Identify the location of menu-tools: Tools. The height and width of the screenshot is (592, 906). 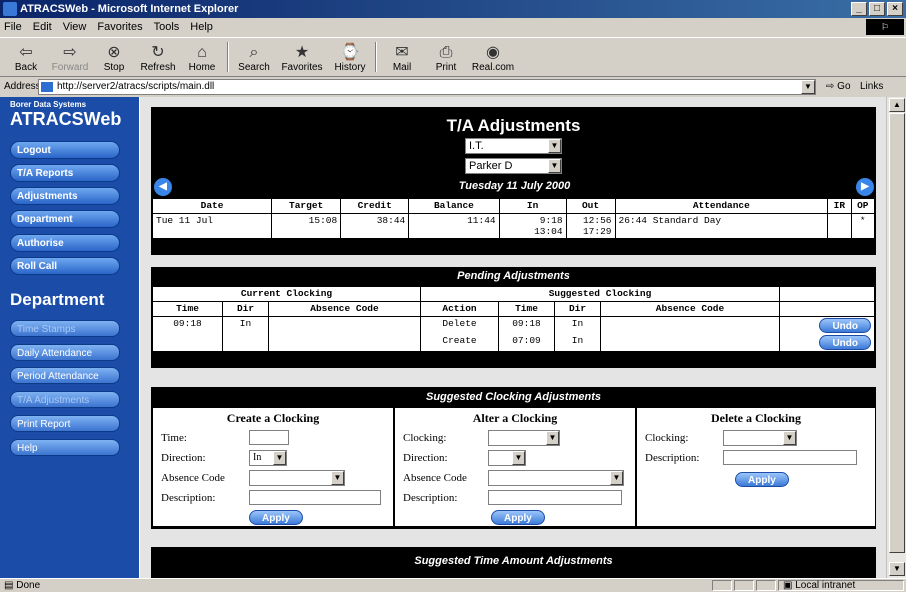
(167, 27).